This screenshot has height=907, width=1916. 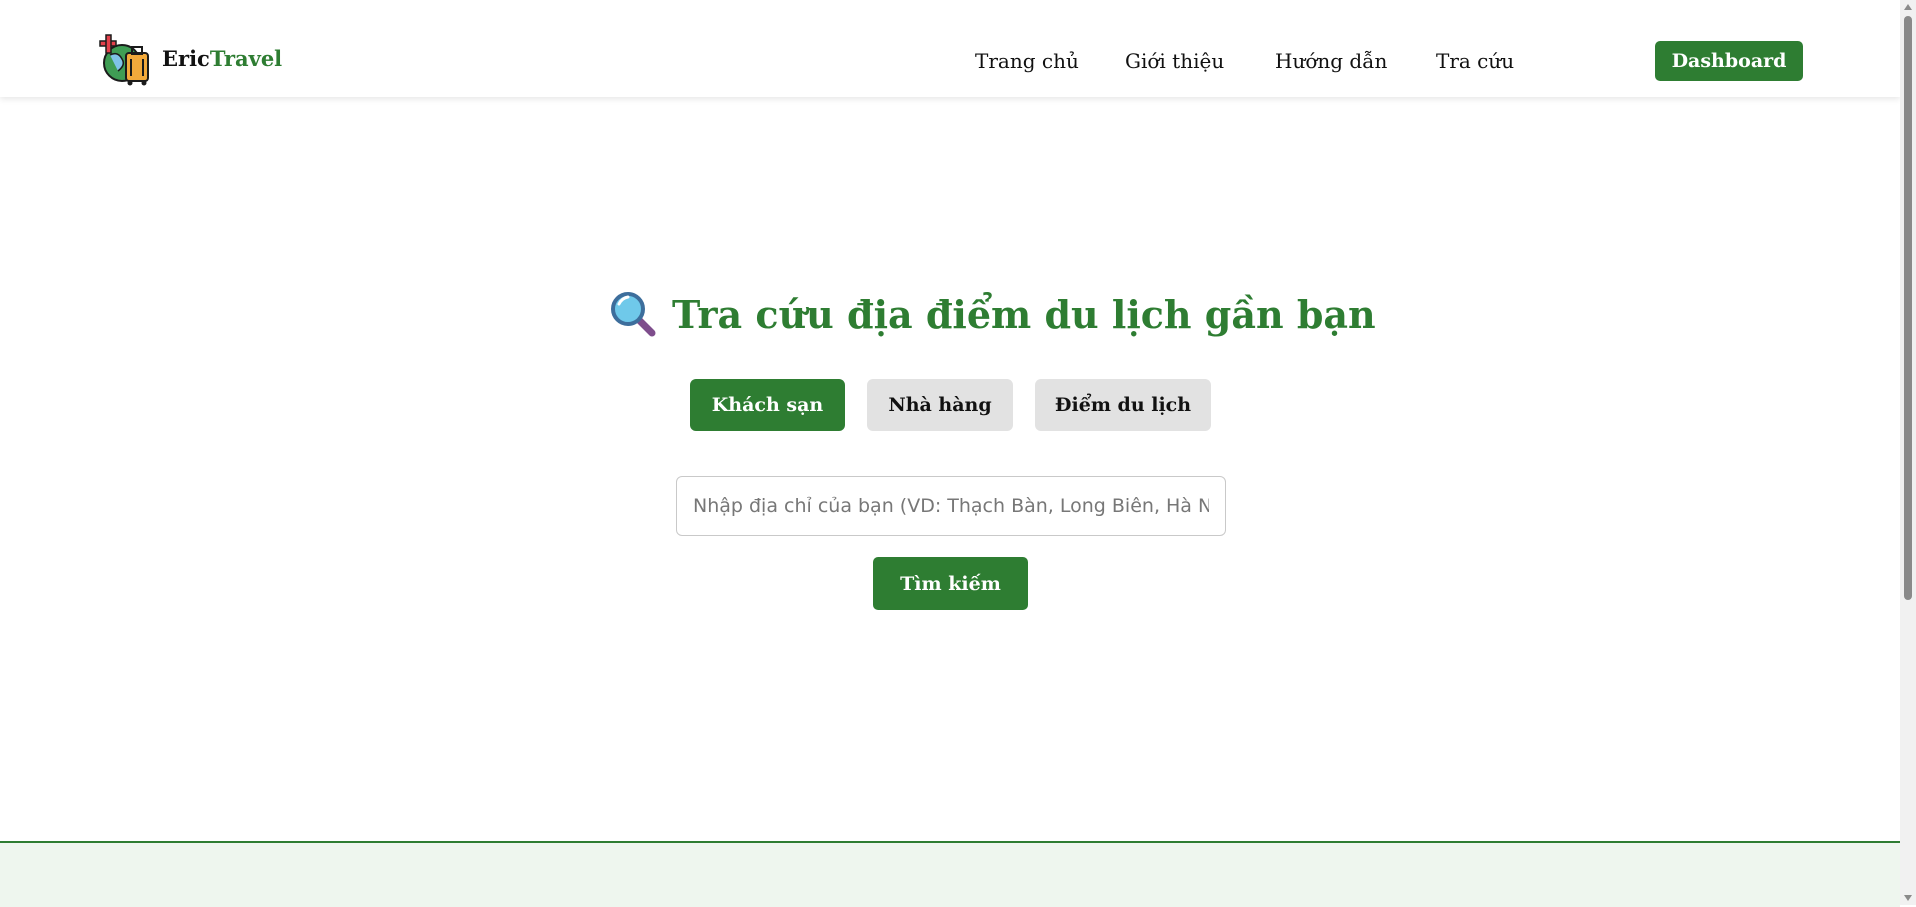 I want to click on vertical-scrollbar, so click(x=1908, y=452).